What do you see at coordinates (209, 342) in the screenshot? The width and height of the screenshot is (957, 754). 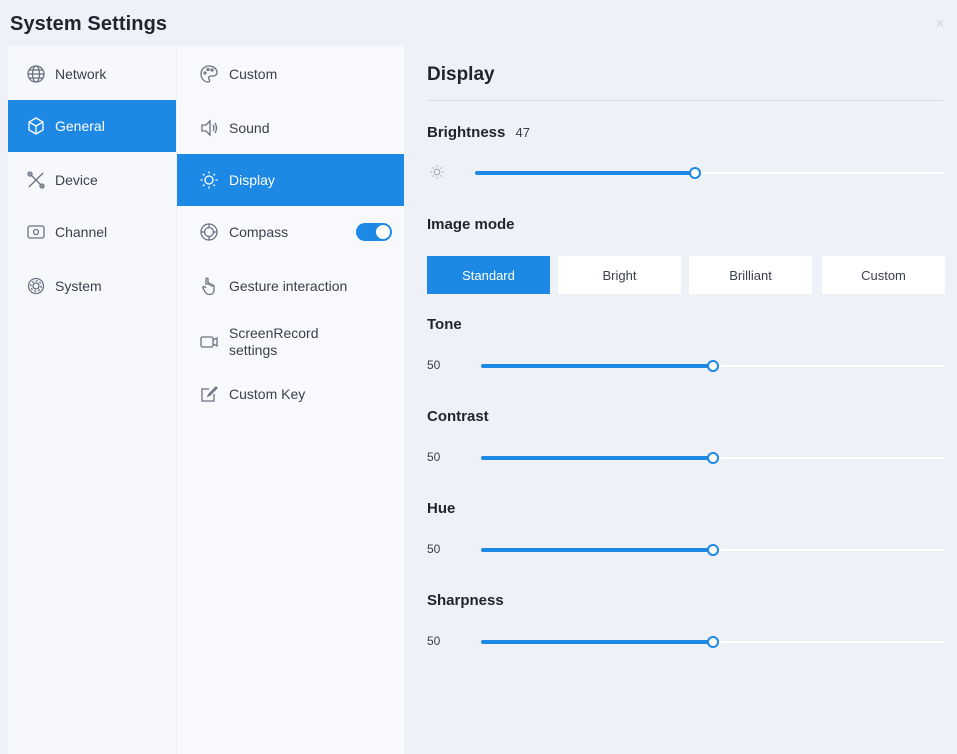 I see `camera-icon` at bounding box center [209, 342].